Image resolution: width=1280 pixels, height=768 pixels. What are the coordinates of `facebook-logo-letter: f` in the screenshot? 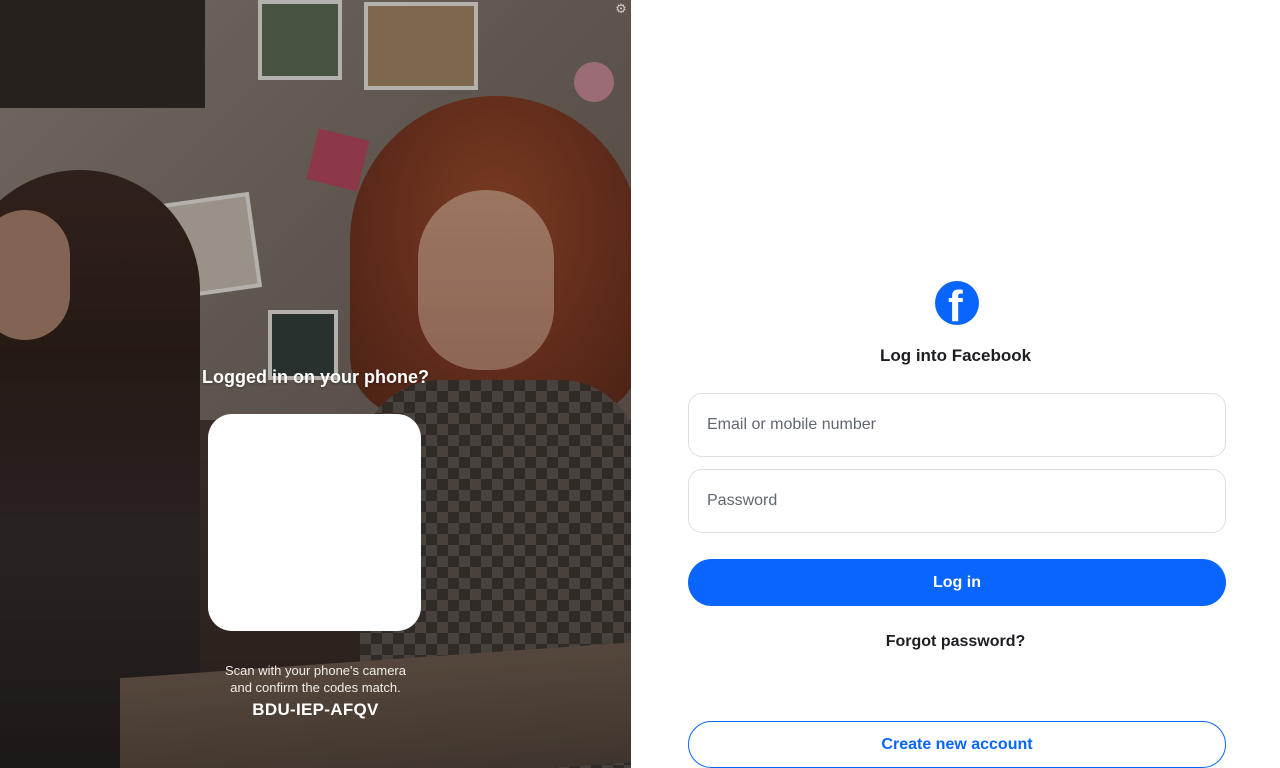 It's located at (955, 304).